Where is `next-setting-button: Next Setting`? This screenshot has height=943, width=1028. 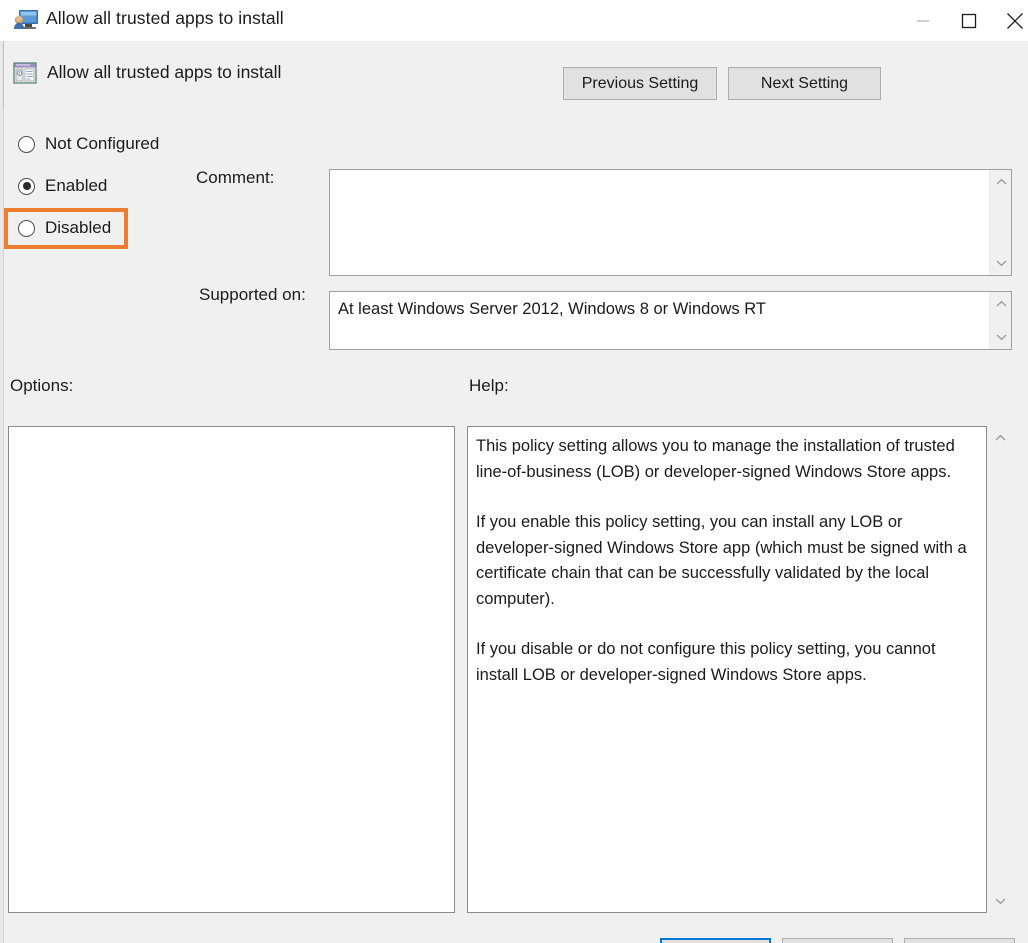 next-setting-button: Next Setting is located at coordinates (804, 83).